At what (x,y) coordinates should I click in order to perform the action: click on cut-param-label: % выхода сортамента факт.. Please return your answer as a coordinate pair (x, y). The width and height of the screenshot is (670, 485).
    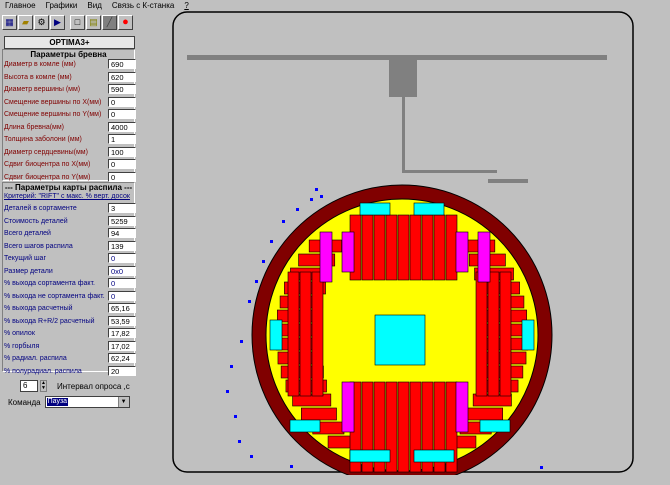
    Looking at the image, I should click on (49, 283).